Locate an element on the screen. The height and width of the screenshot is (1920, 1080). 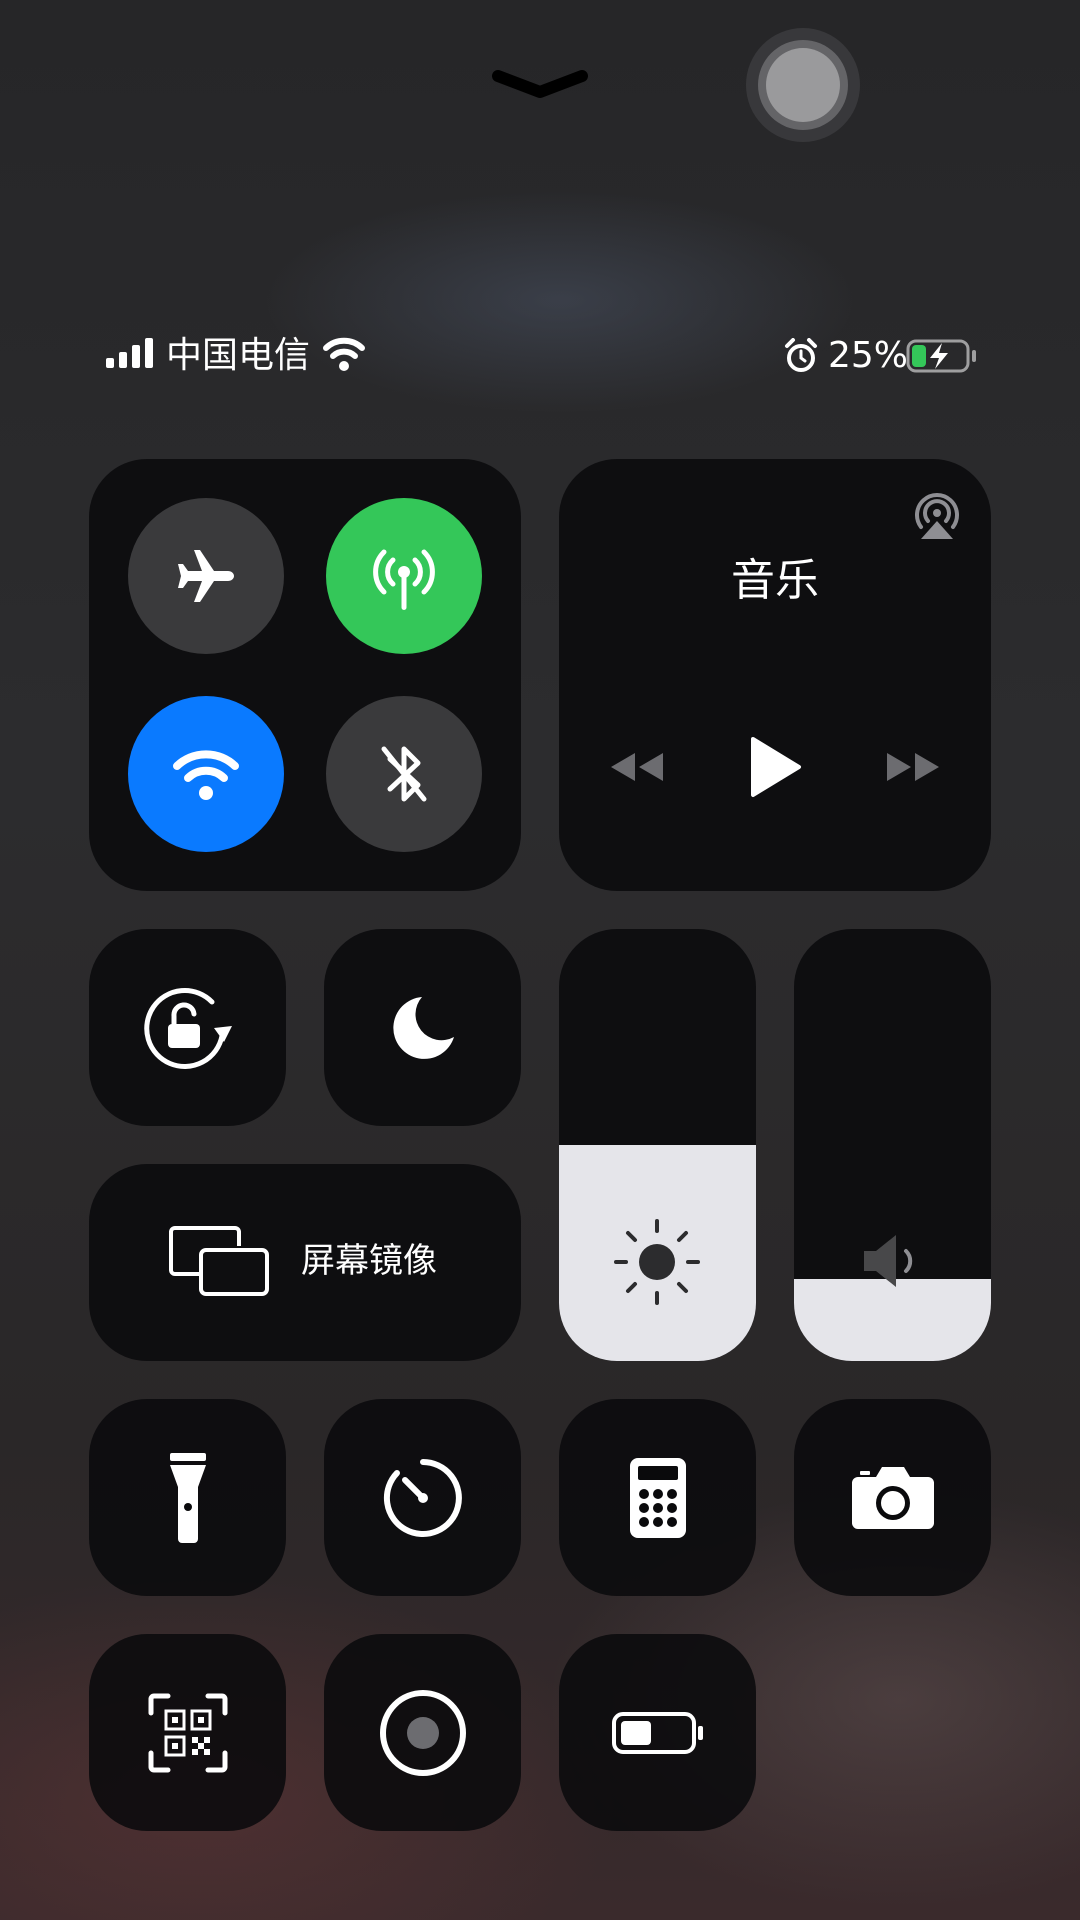
accessibility-shortcut-icon is located at coordinates (423, 1733).